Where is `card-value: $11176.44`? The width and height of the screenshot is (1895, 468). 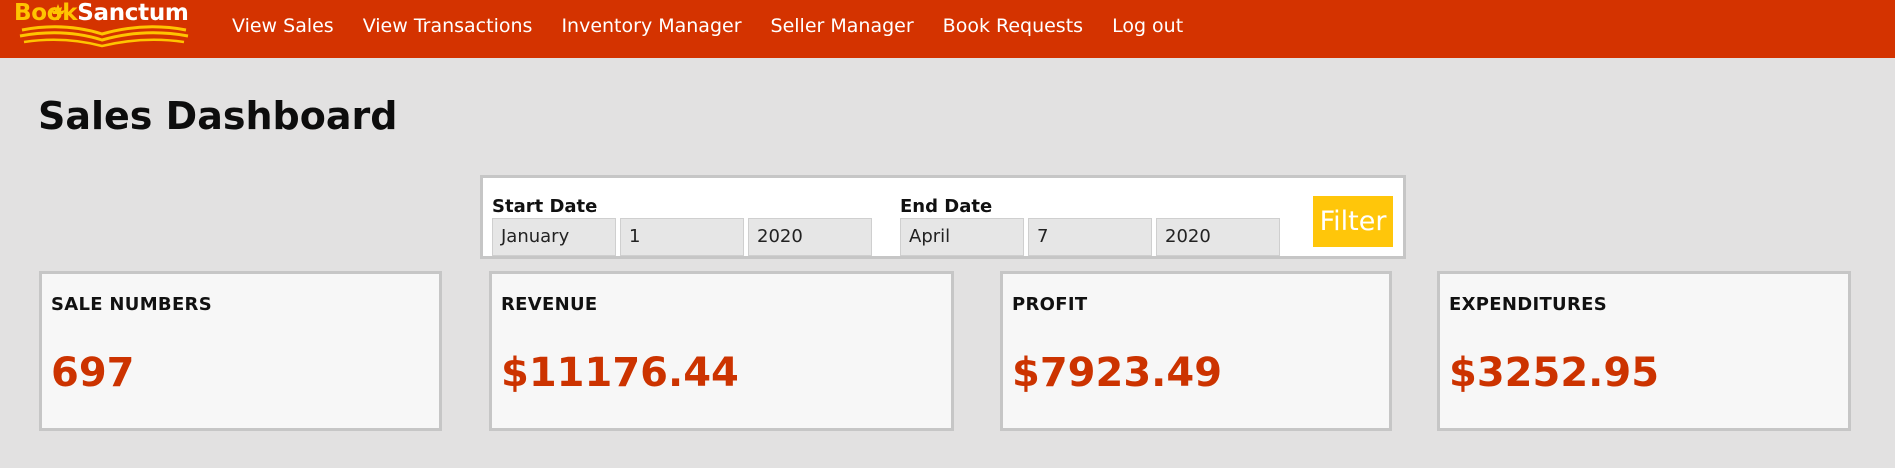
card-value: $11176.44 is located at coordinates (620, 373).